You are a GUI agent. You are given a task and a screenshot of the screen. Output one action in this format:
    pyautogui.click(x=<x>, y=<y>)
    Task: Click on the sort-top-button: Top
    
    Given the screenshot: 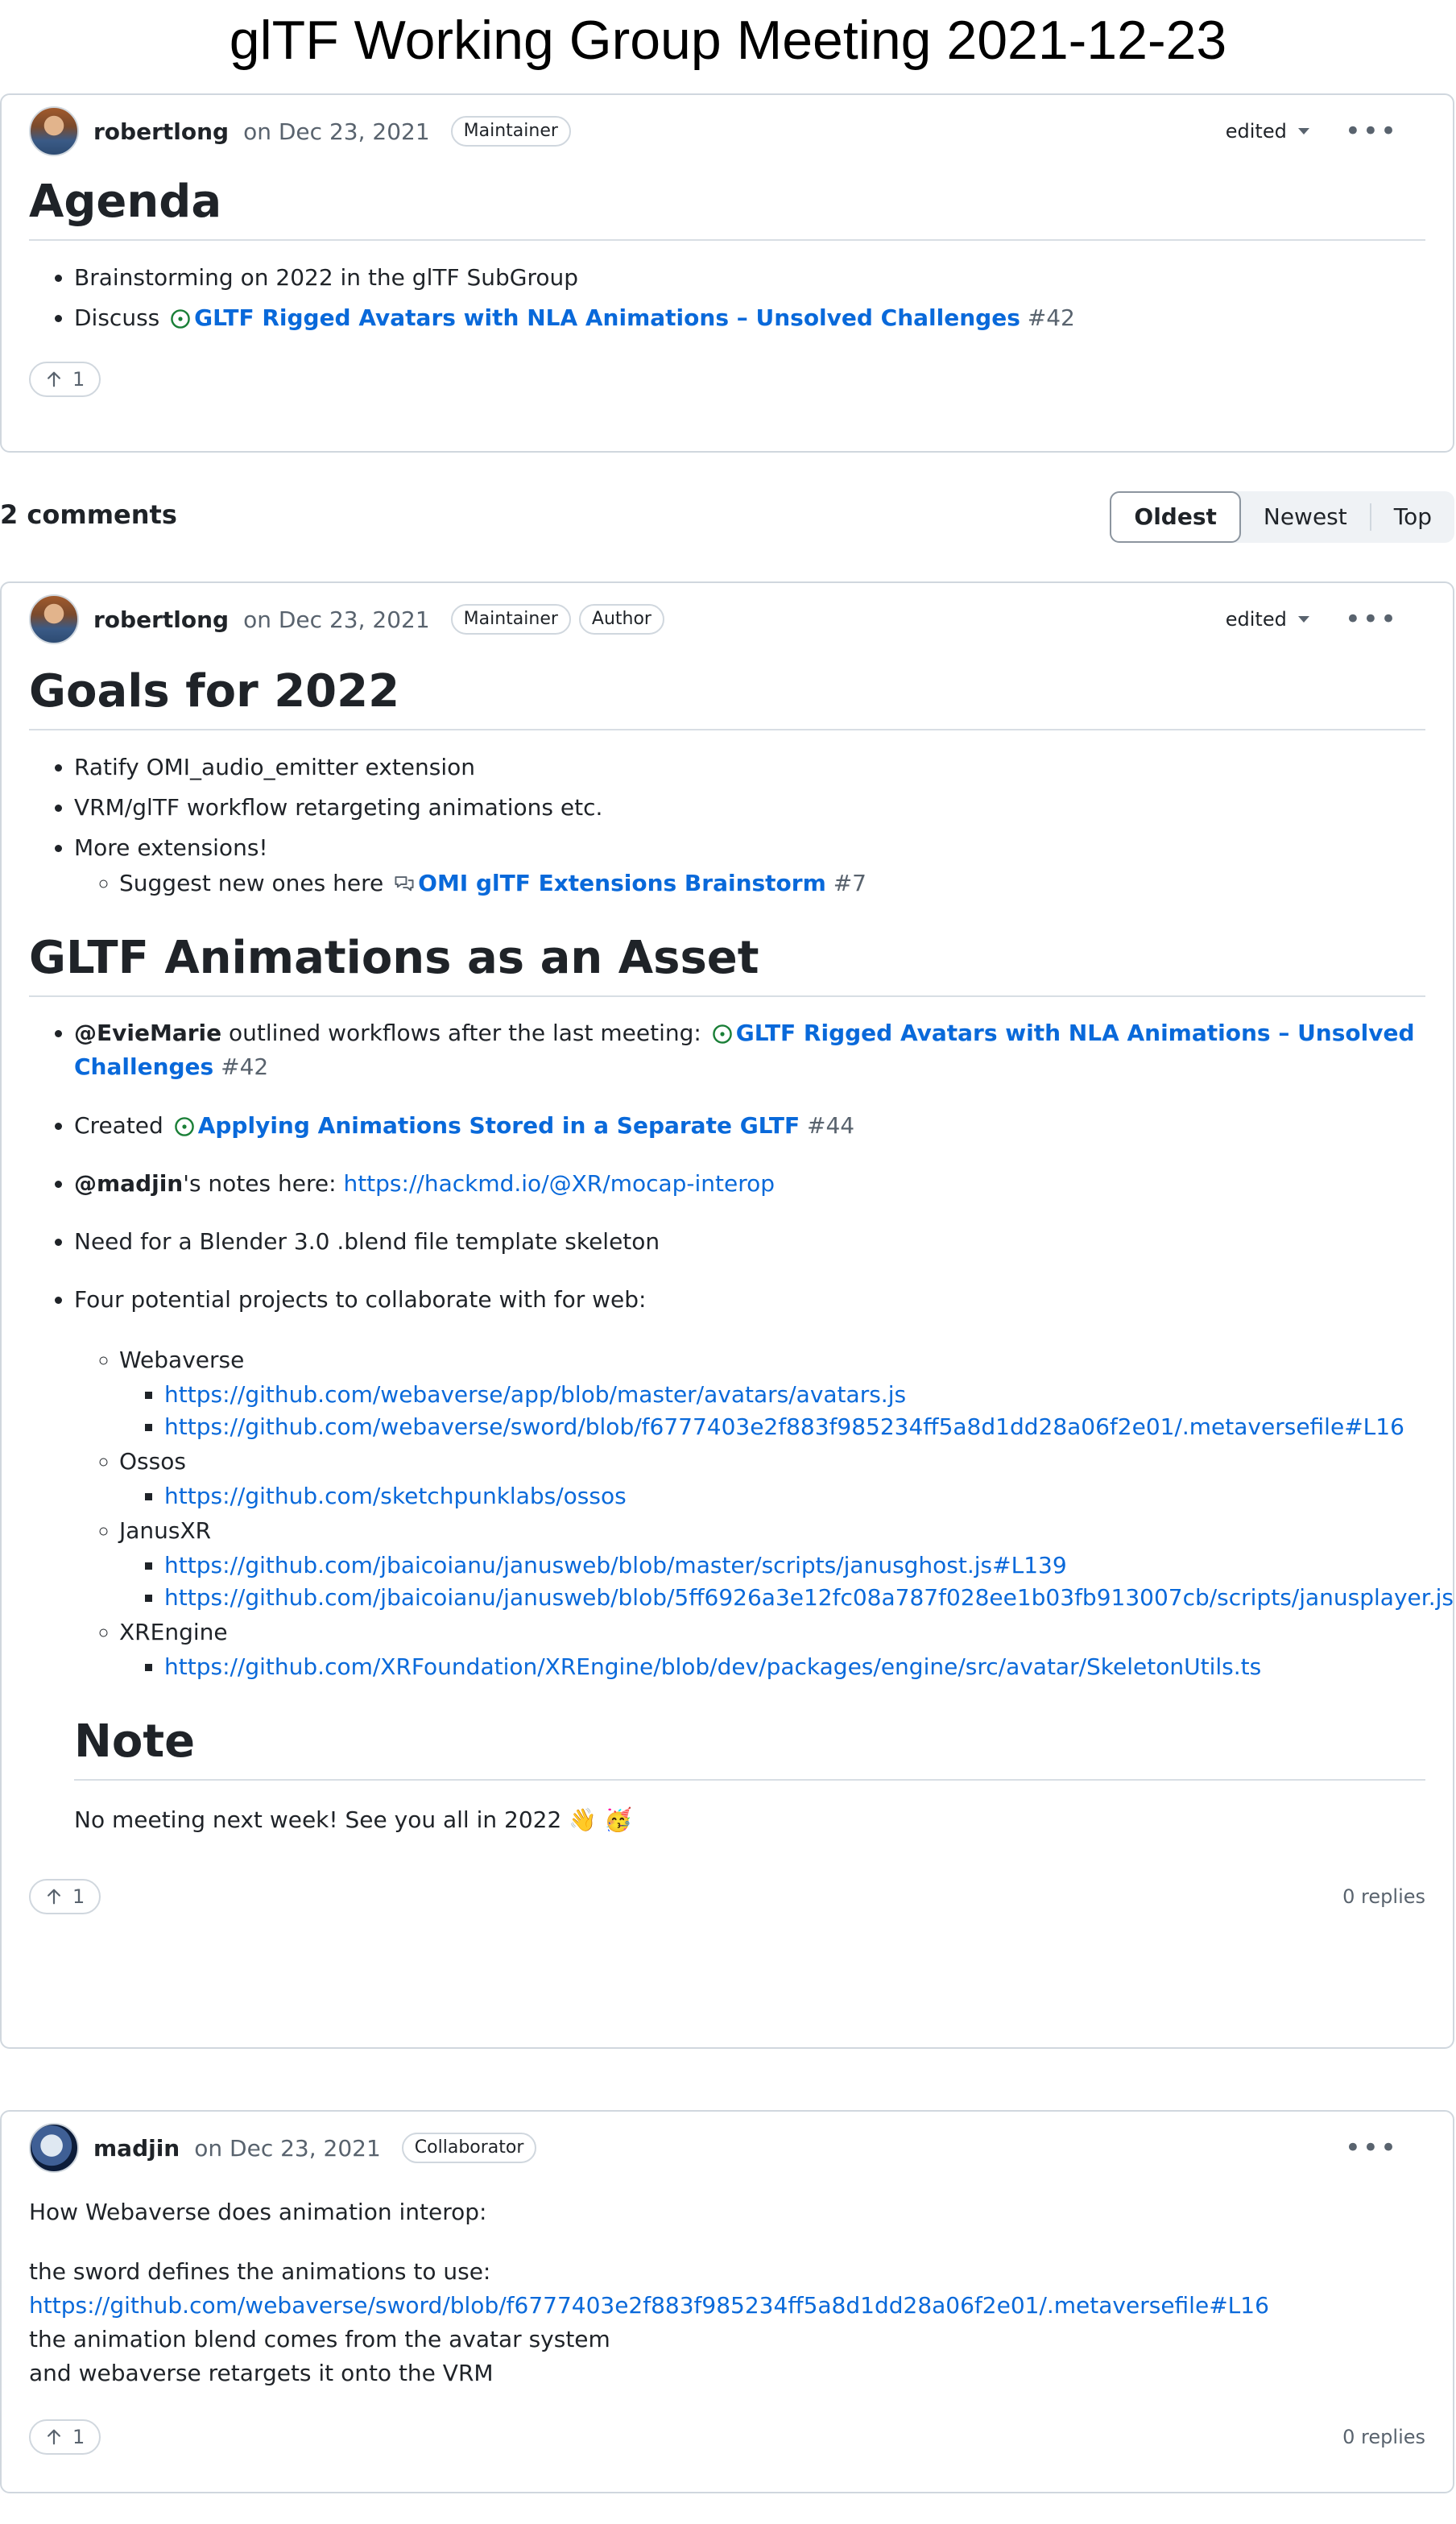 What is the action you would take?
    pyautogui.click(x=1412, y=517)
    